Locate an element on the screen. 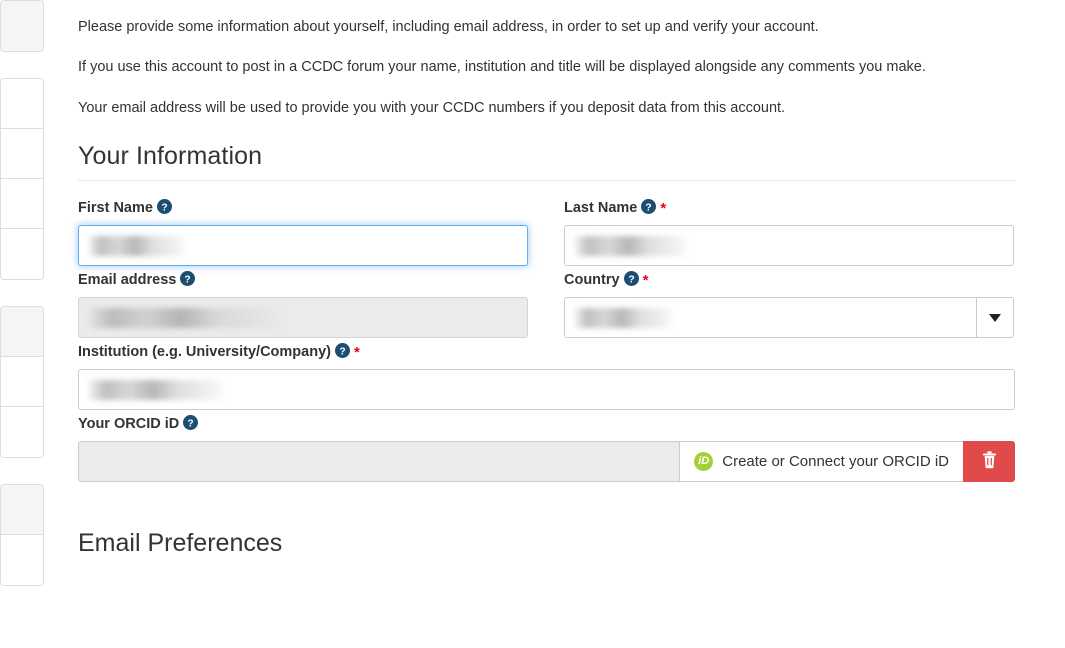  email-address-label-text: Email address is located at coordinates (127, 280).